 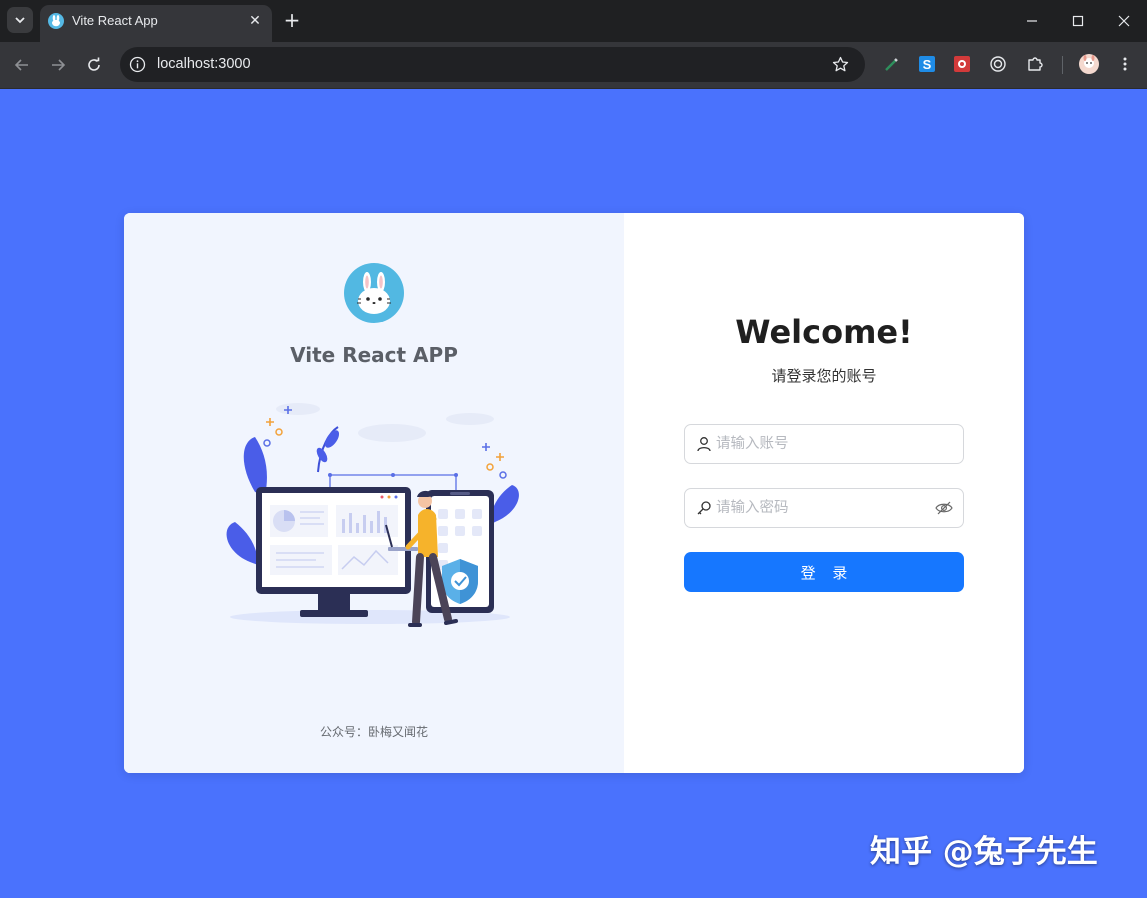 What do you see at coordinates (984, 852) in the screenshot?
I see `zhihu-watermark: 知乎 @兔子先生` at bounding box center [984, 852].